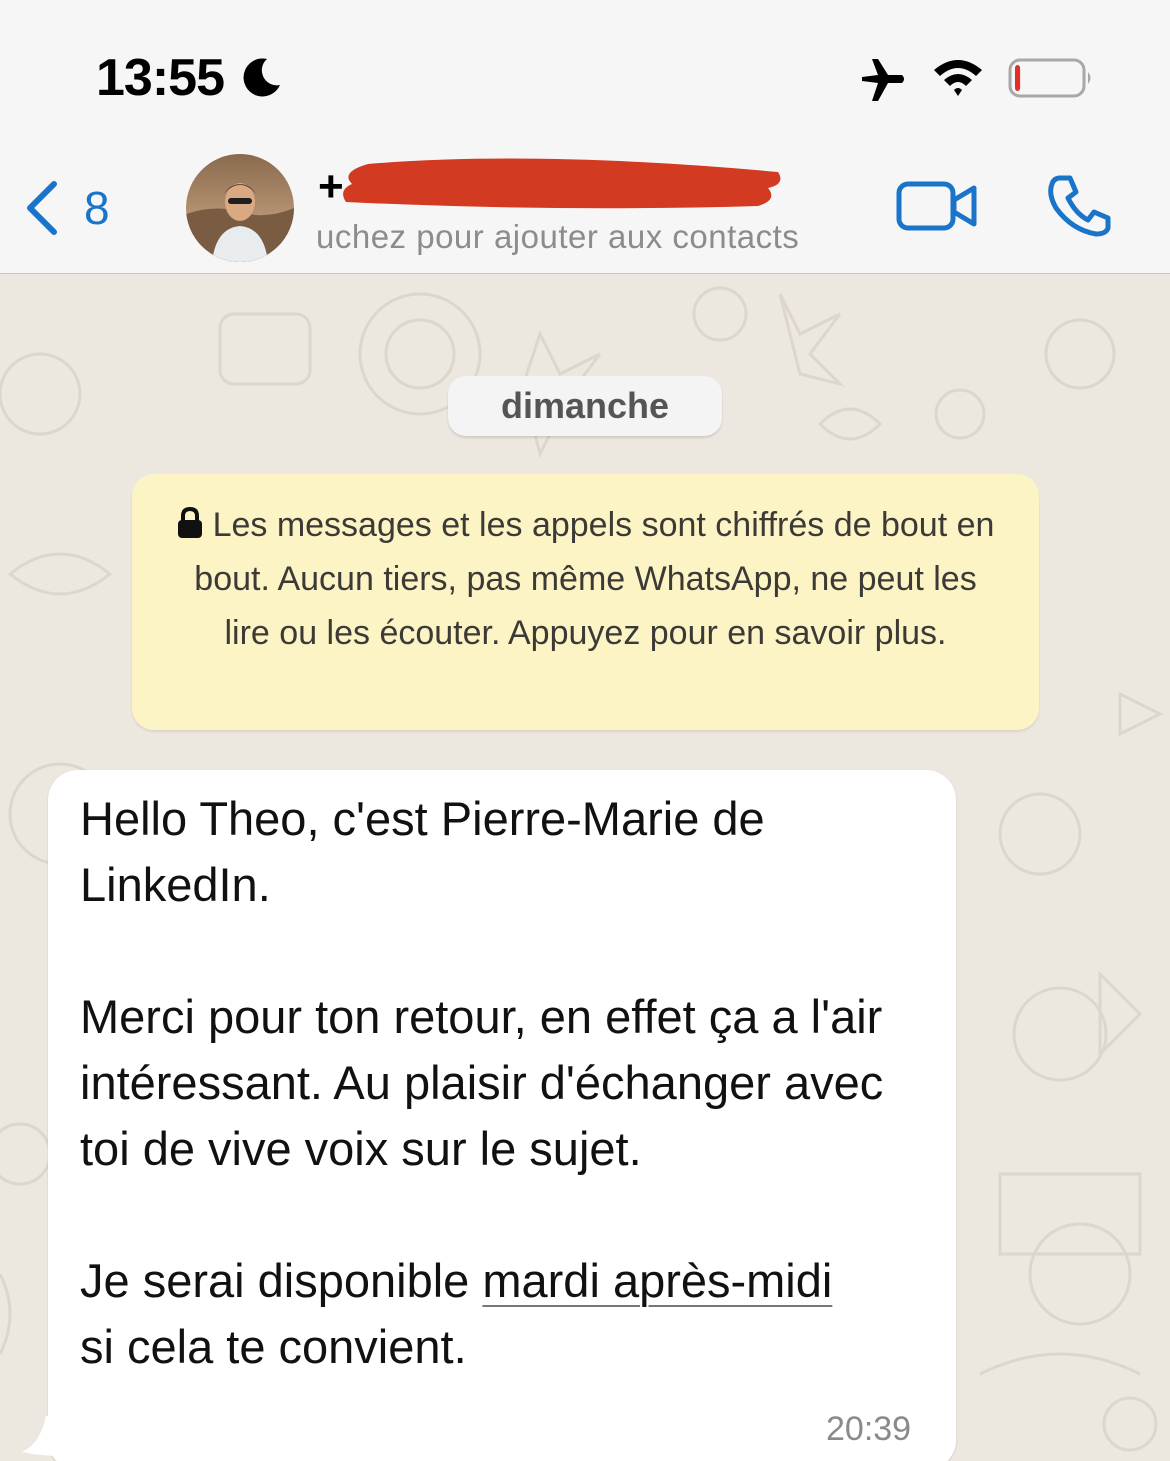 Image resolution: width=1170 pixels, height=1461 pixels. Describe the element at coordinates (562, 183) in the screenshot. I see `redaction-mark` at that location.